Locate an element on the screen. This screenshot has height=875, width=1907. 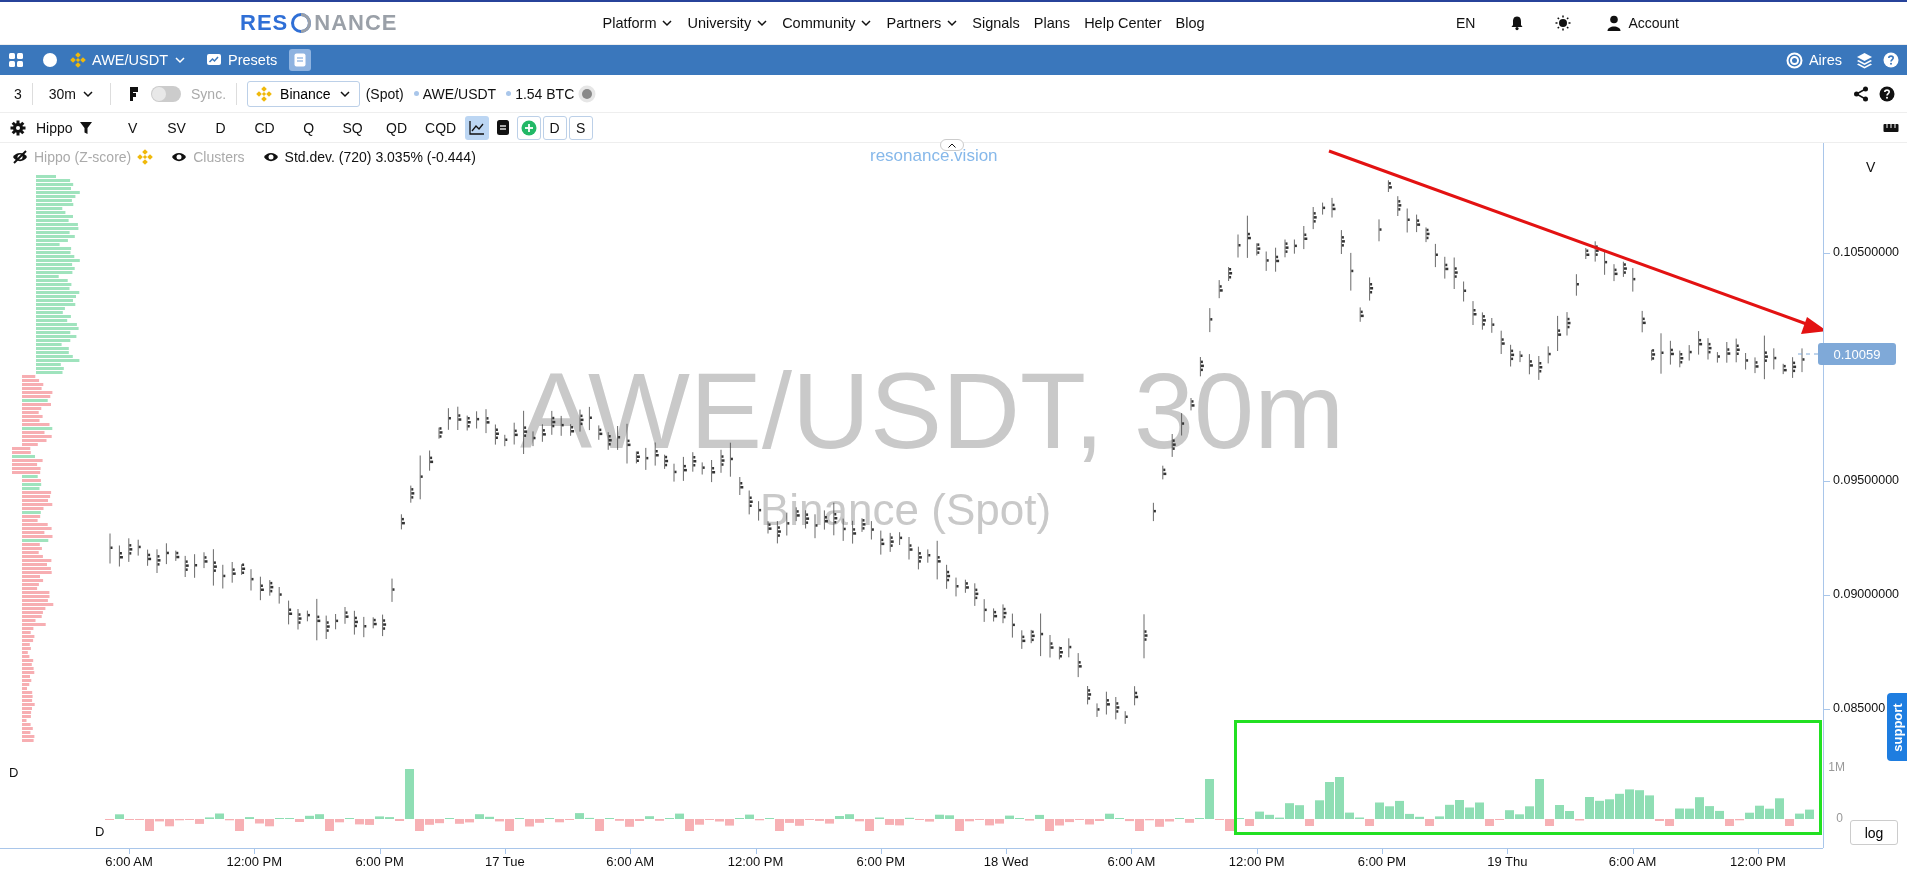
legend-label: Clusters is located at coordinates (219, 157).